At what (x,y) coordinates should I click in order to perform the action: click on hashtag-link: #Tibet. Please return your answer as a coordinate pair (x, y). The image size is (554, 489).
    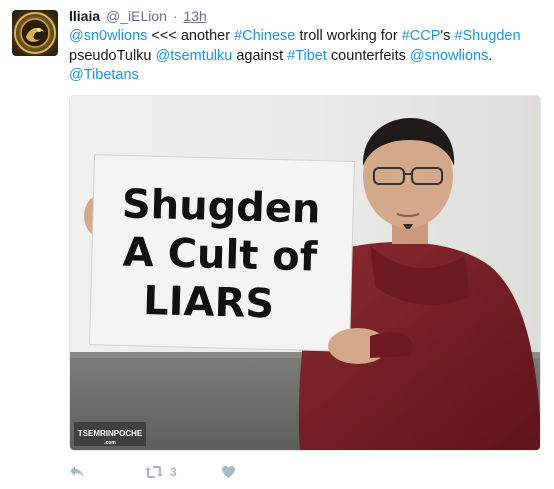
    Looking at the image, I should click on (307, 56).